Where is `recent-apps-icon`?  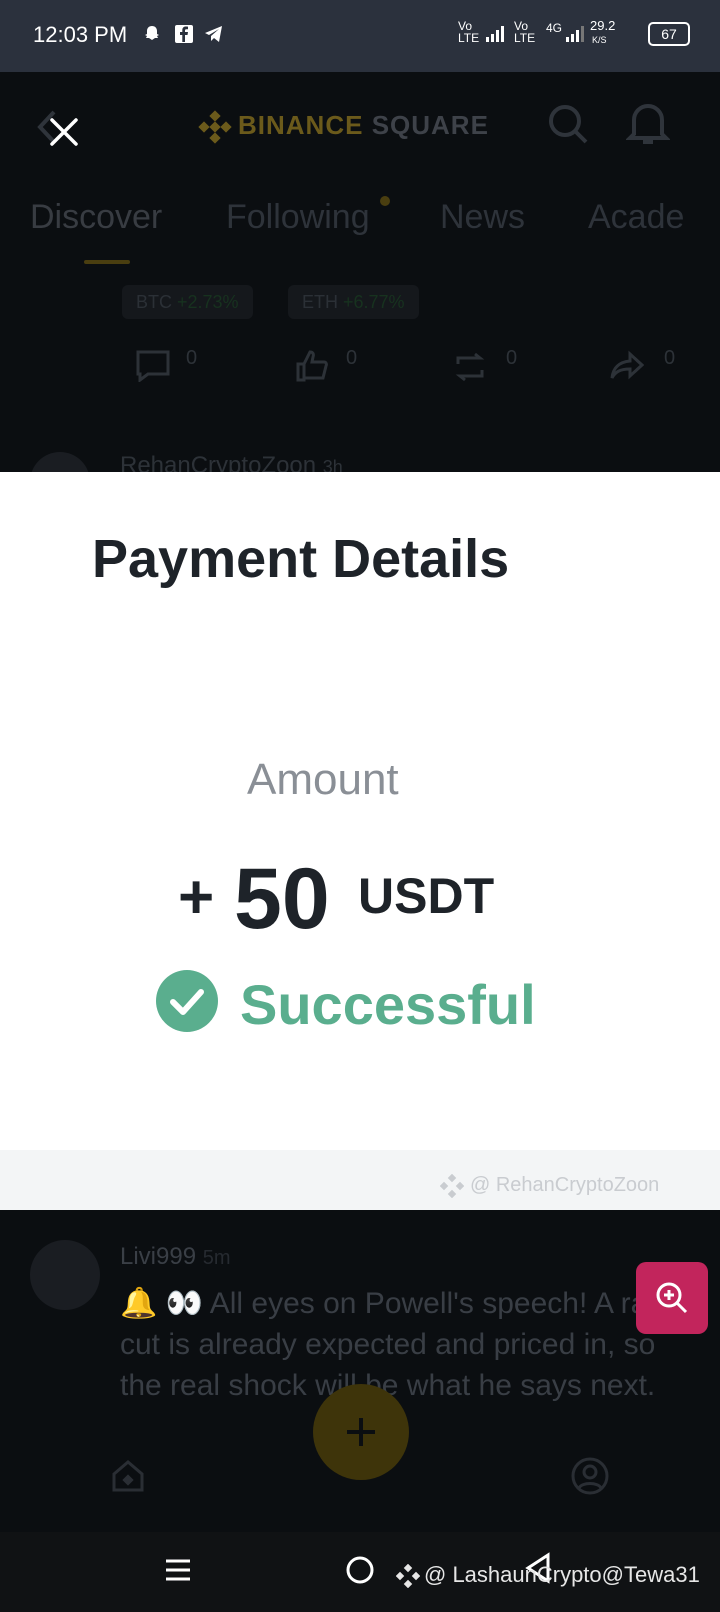 recent-apps-icon is located at coordinates (178, 1570).